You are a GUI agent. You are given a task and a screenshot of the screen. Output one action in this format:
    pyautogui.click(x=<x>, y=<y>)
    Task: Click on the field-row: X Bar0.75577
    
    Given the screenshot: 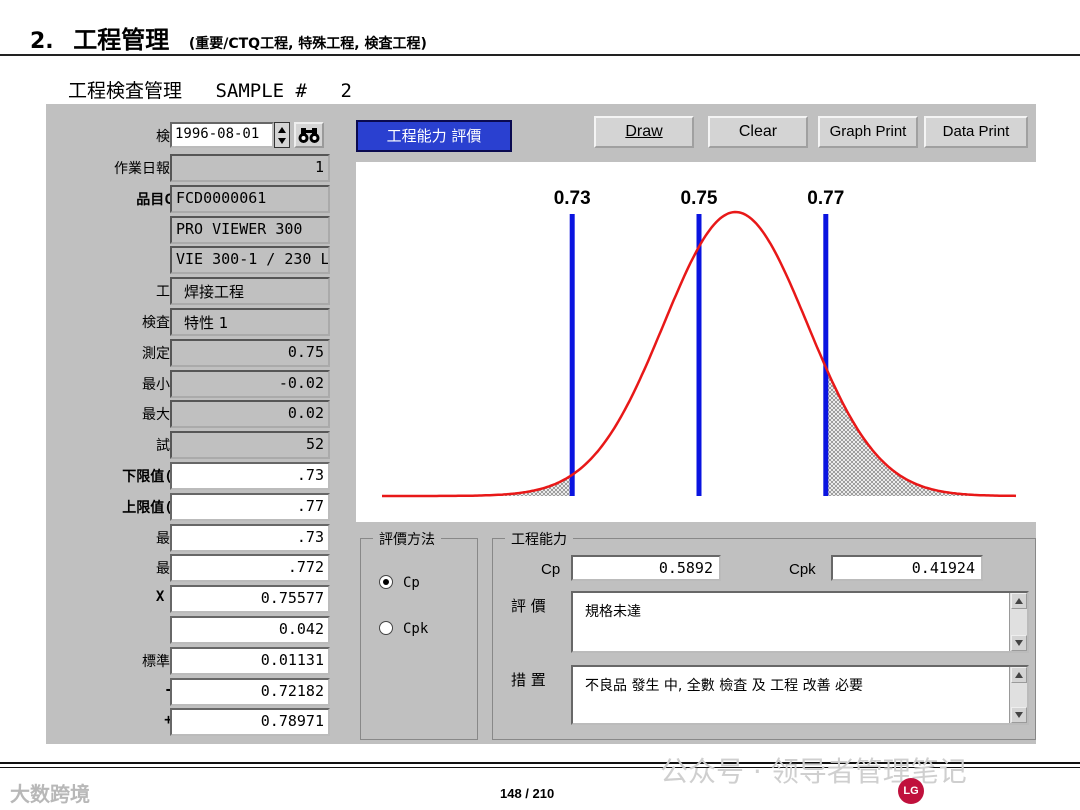 What is the action you would take?
    pyautogui.click(x=196, y=599)
    